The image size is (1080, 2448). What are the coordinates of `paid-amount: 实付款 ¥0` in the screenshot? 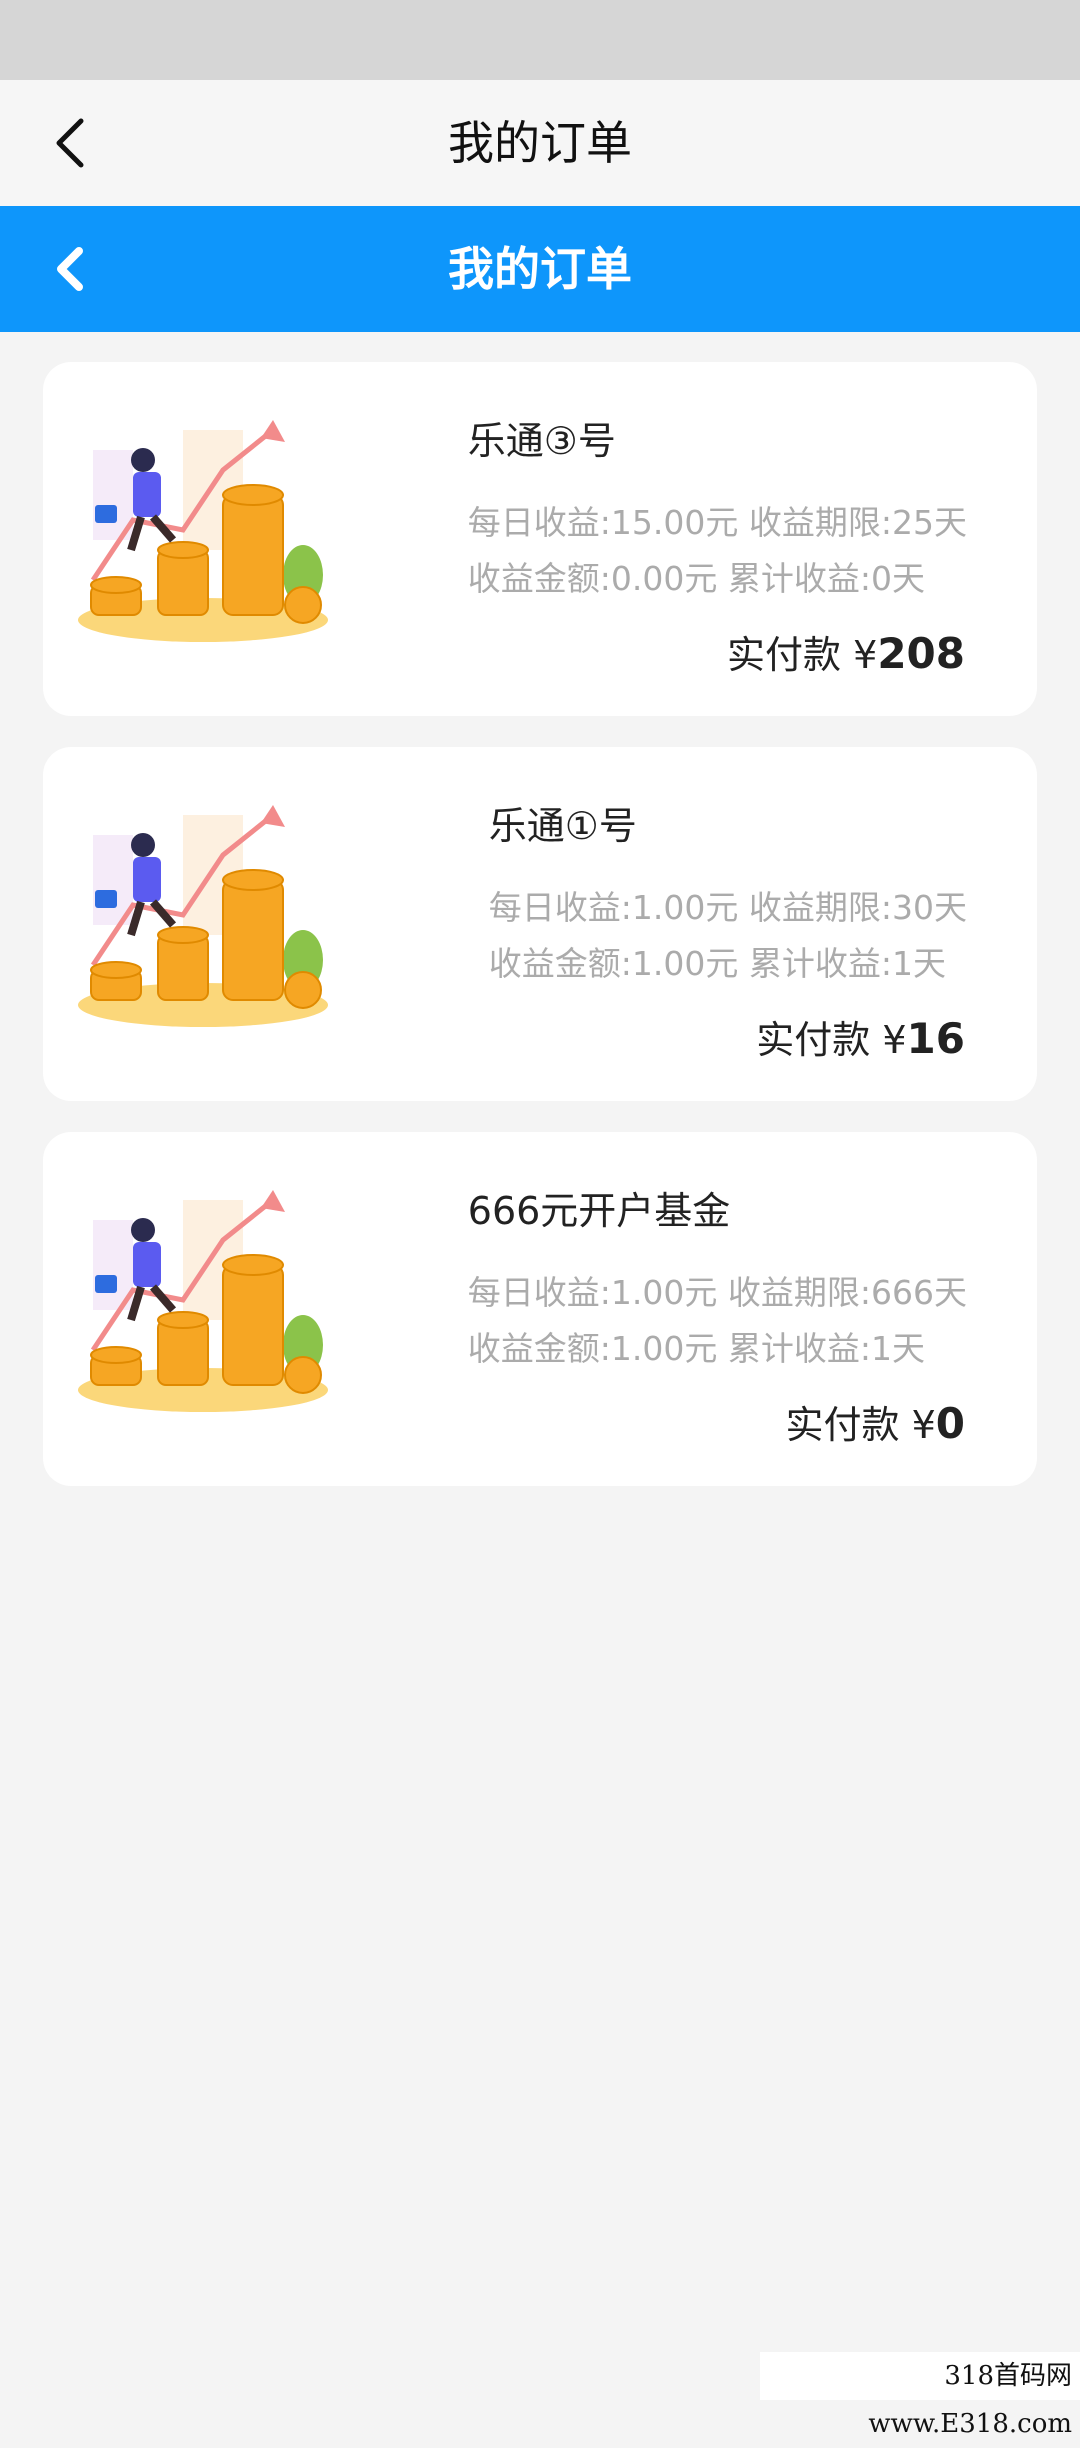 It's located at (875, 1421).